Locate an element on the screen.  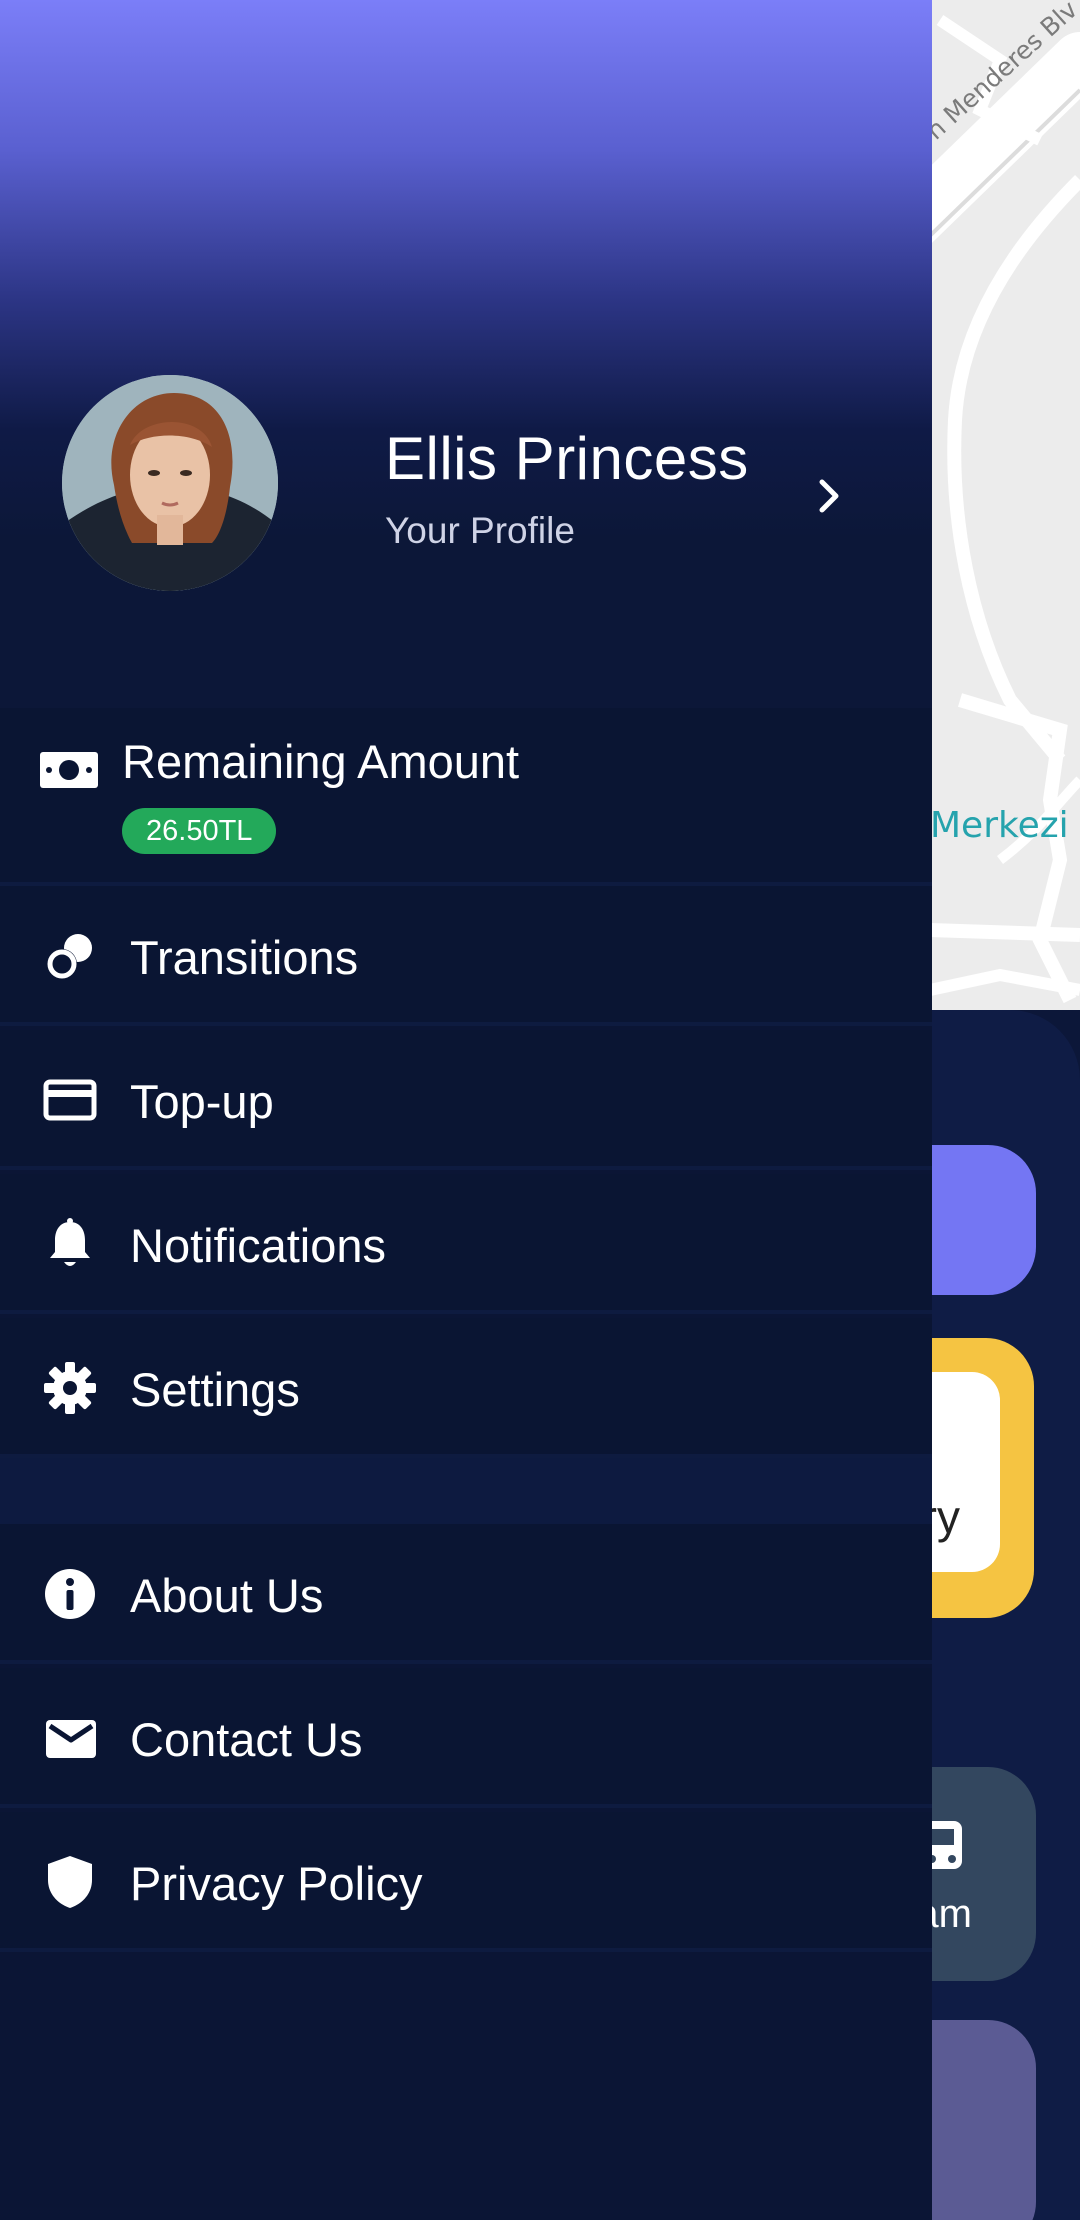
menu-item-contact: Contact Us is located at coordinates (466, 1738).